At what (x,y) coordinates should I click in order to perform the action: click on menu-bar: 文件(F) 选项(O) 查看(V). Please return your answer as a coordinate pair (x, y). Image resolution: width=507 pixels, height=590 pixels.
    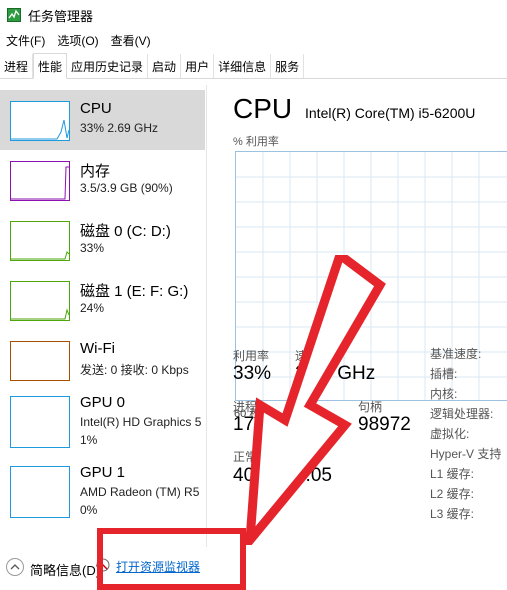
    Looking at the image, I should click on (78, 41).